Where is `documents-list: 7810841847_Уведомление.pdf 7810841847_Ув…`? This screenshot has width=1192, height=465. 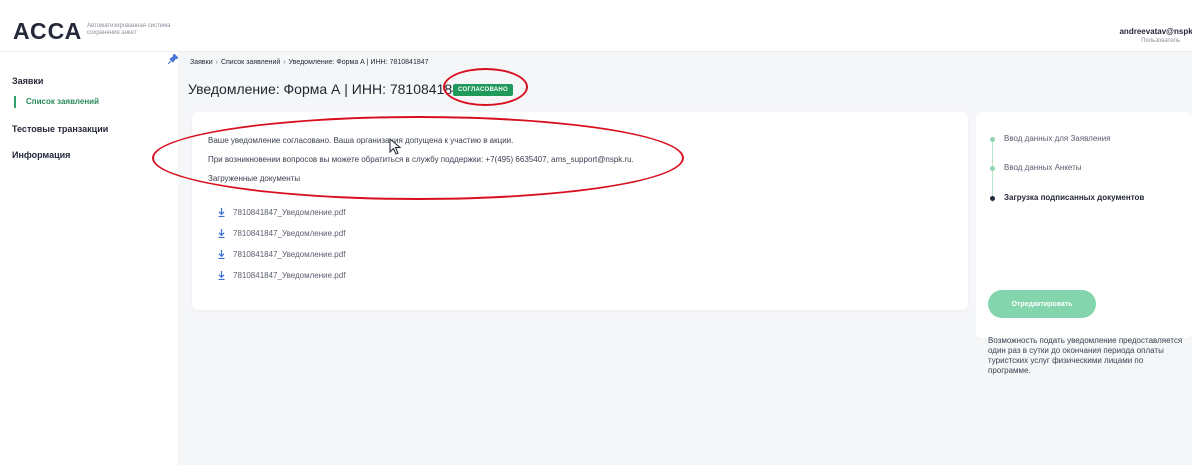 documents-list: 7810841847_Уведомление.pdf 7810841847_Ув… is located at coordinates (281, 244).